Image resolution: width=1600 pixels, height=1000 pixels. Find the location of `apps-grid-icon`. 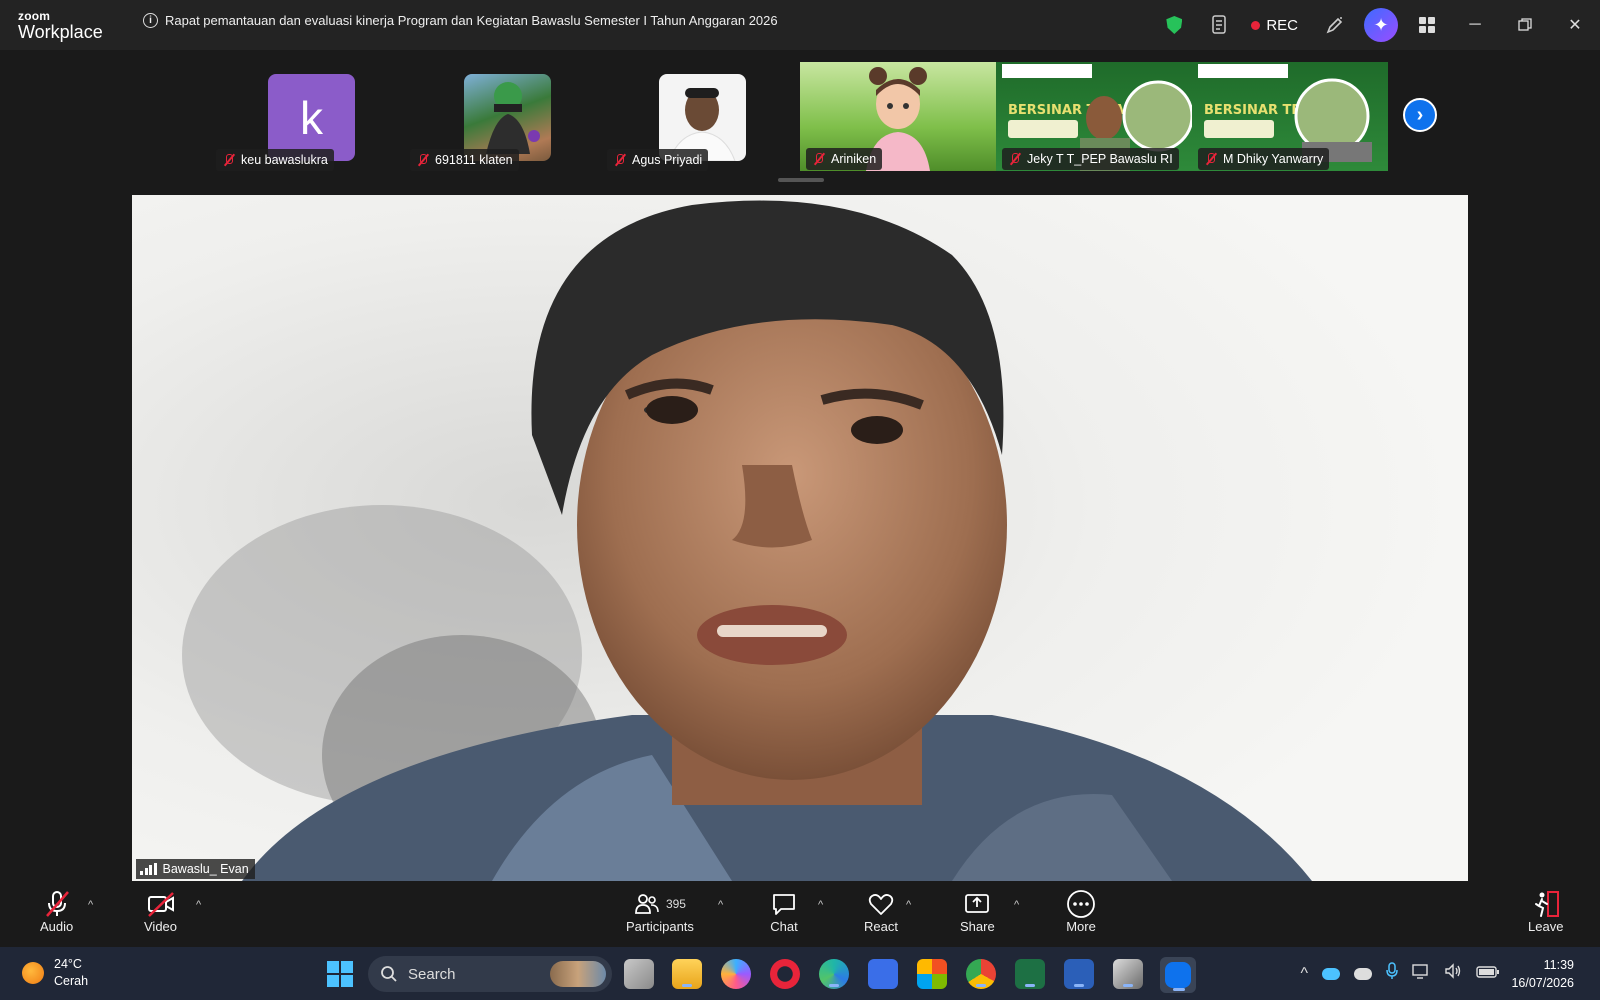

apps-grid-icon is located at coordinates (1427, 25).